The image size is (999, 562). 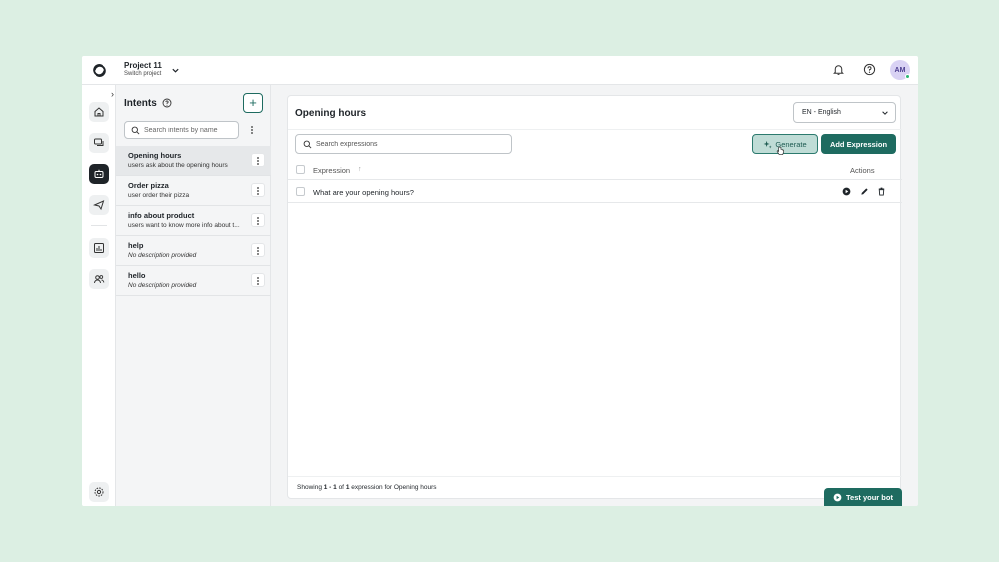 What do you see at coordinates (862, 170) in the screenshot?
I see `column-header-actions: Actions` at bounding box center [862, 170].